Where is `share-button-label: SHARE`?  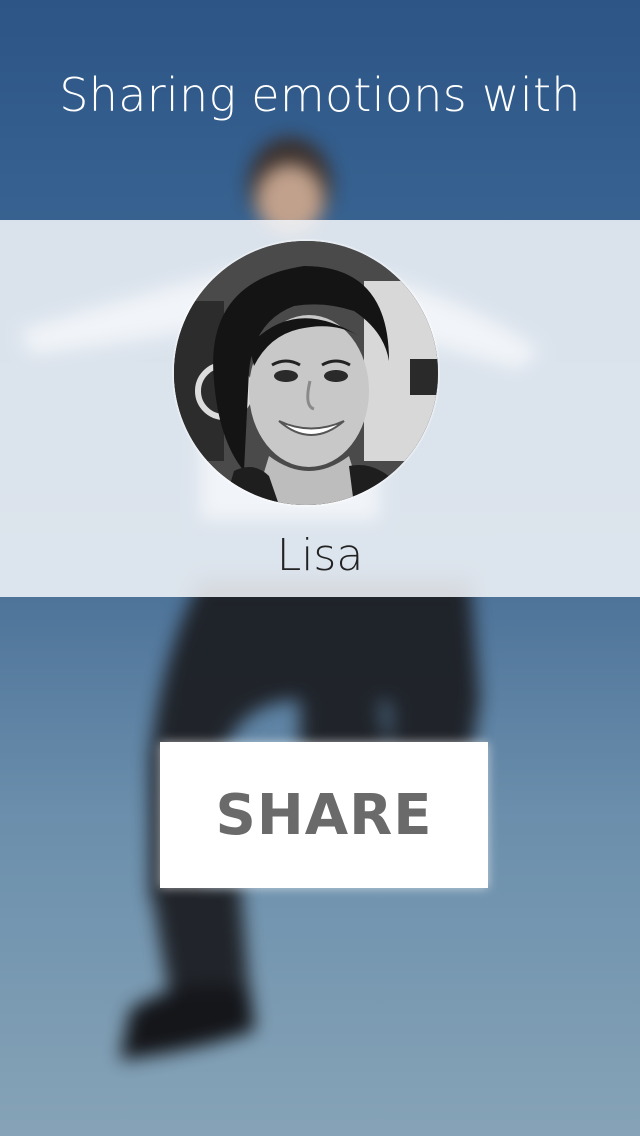 share-button-label: SHARE is located at coordinates (324, 815).